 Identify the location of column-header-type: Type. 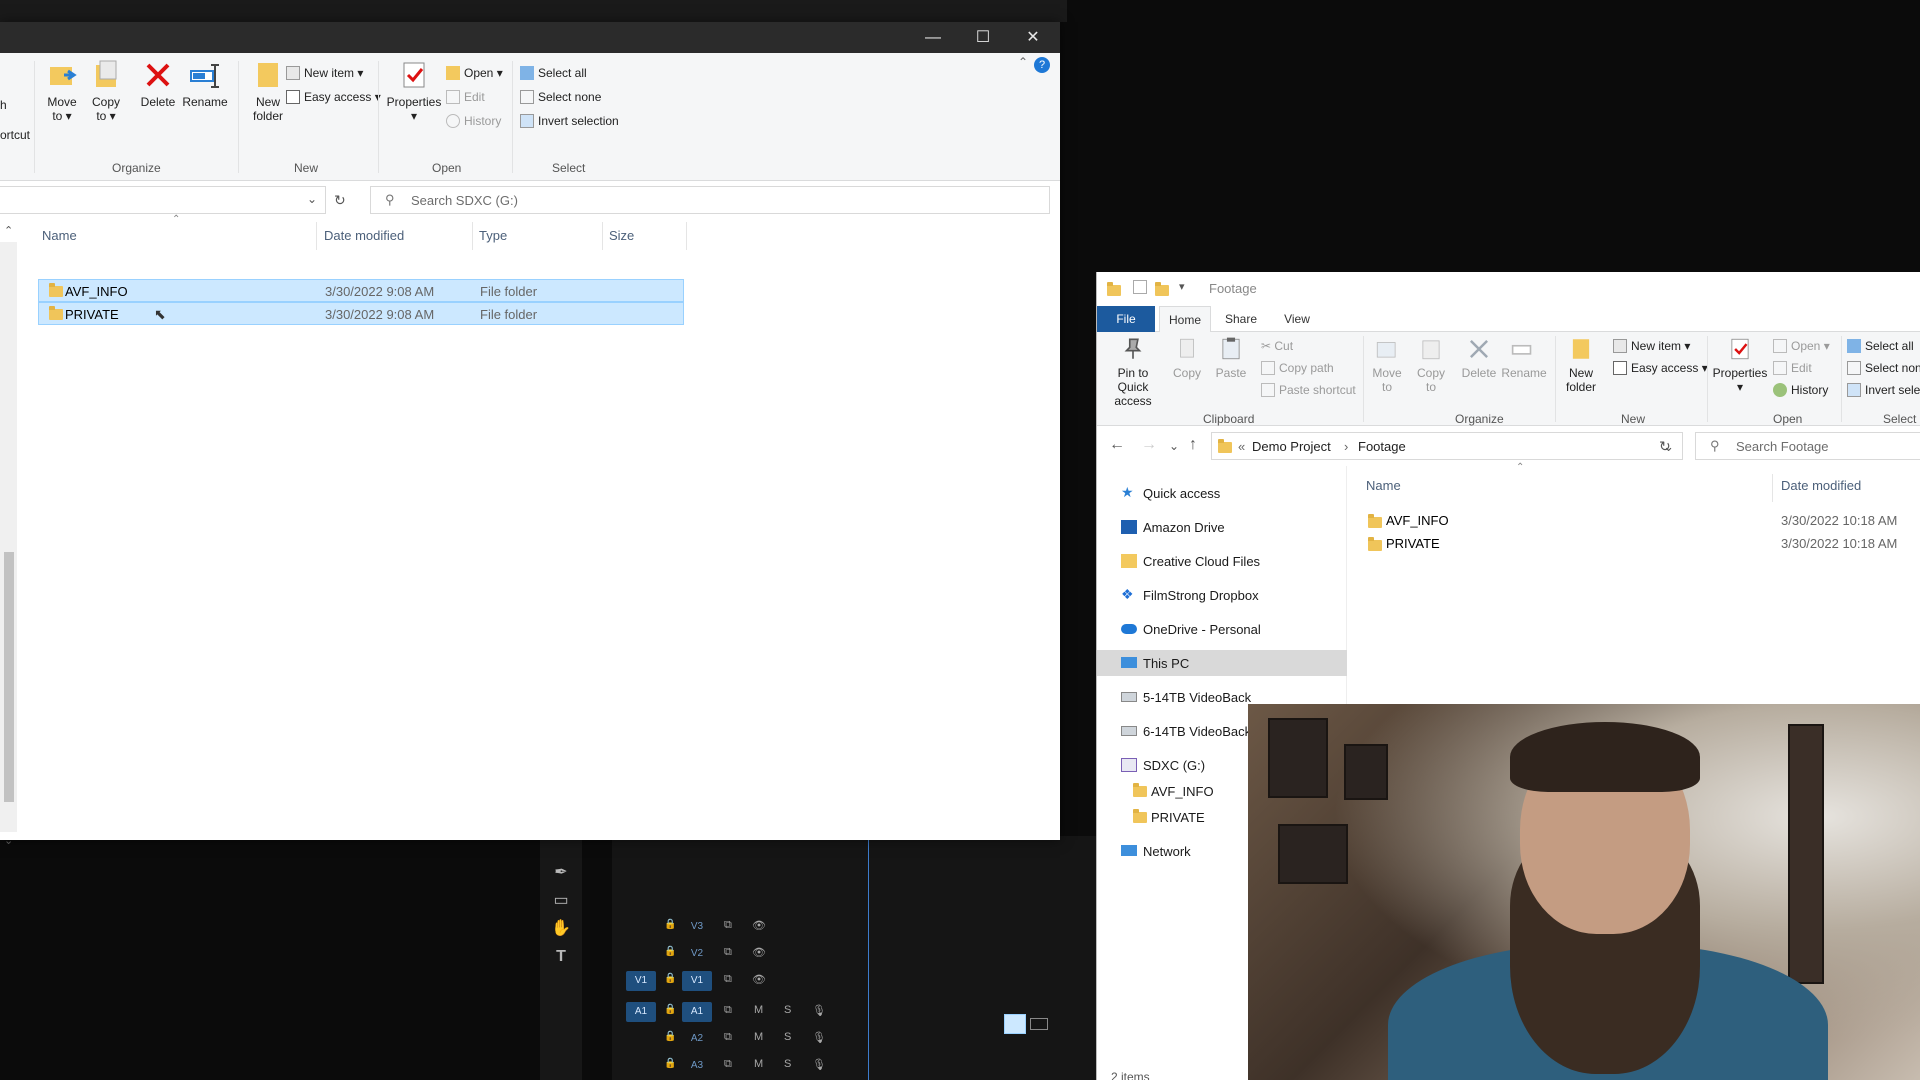
(493, 235).